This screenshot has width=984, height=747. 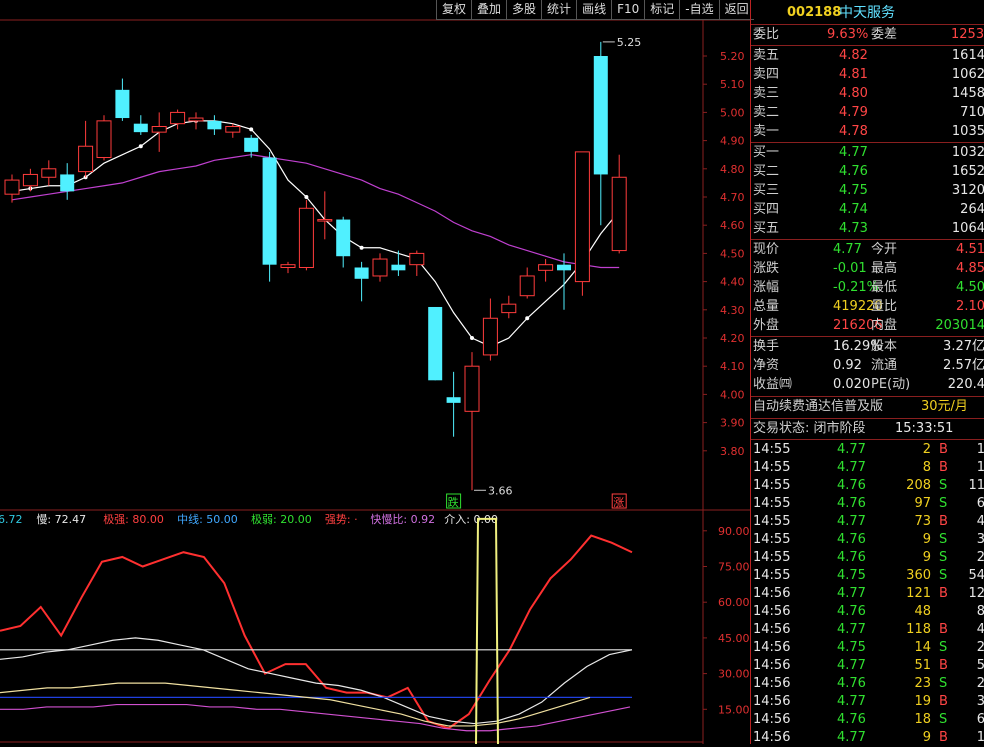 What do you see at coordinates (766, 131) in the screenshot?
I see `ask-label: 卖一` at bounding box center [766, 131].